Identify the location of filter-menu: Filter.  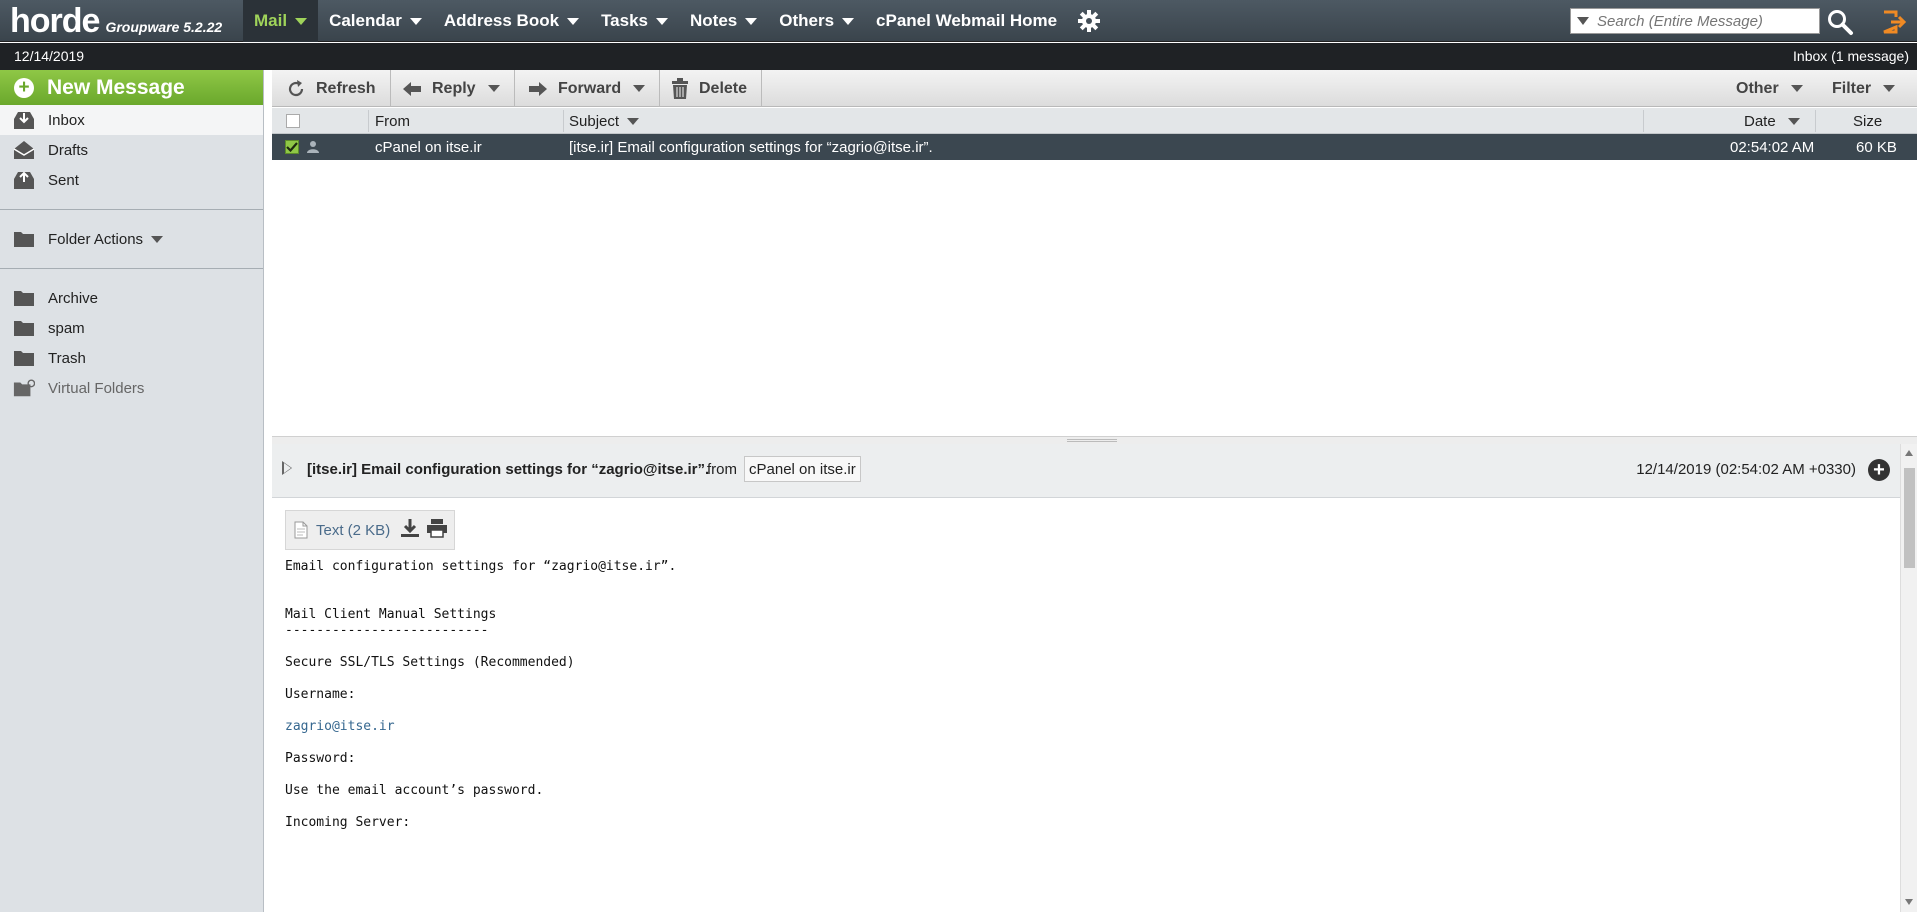
(1863, 88).